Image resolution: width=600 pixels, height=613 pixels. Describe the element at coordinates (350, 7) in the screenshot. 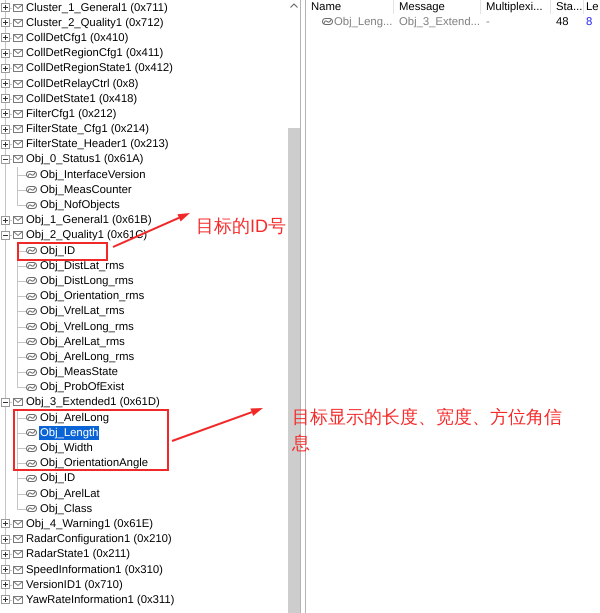

I see `column-header: Name` at that location.